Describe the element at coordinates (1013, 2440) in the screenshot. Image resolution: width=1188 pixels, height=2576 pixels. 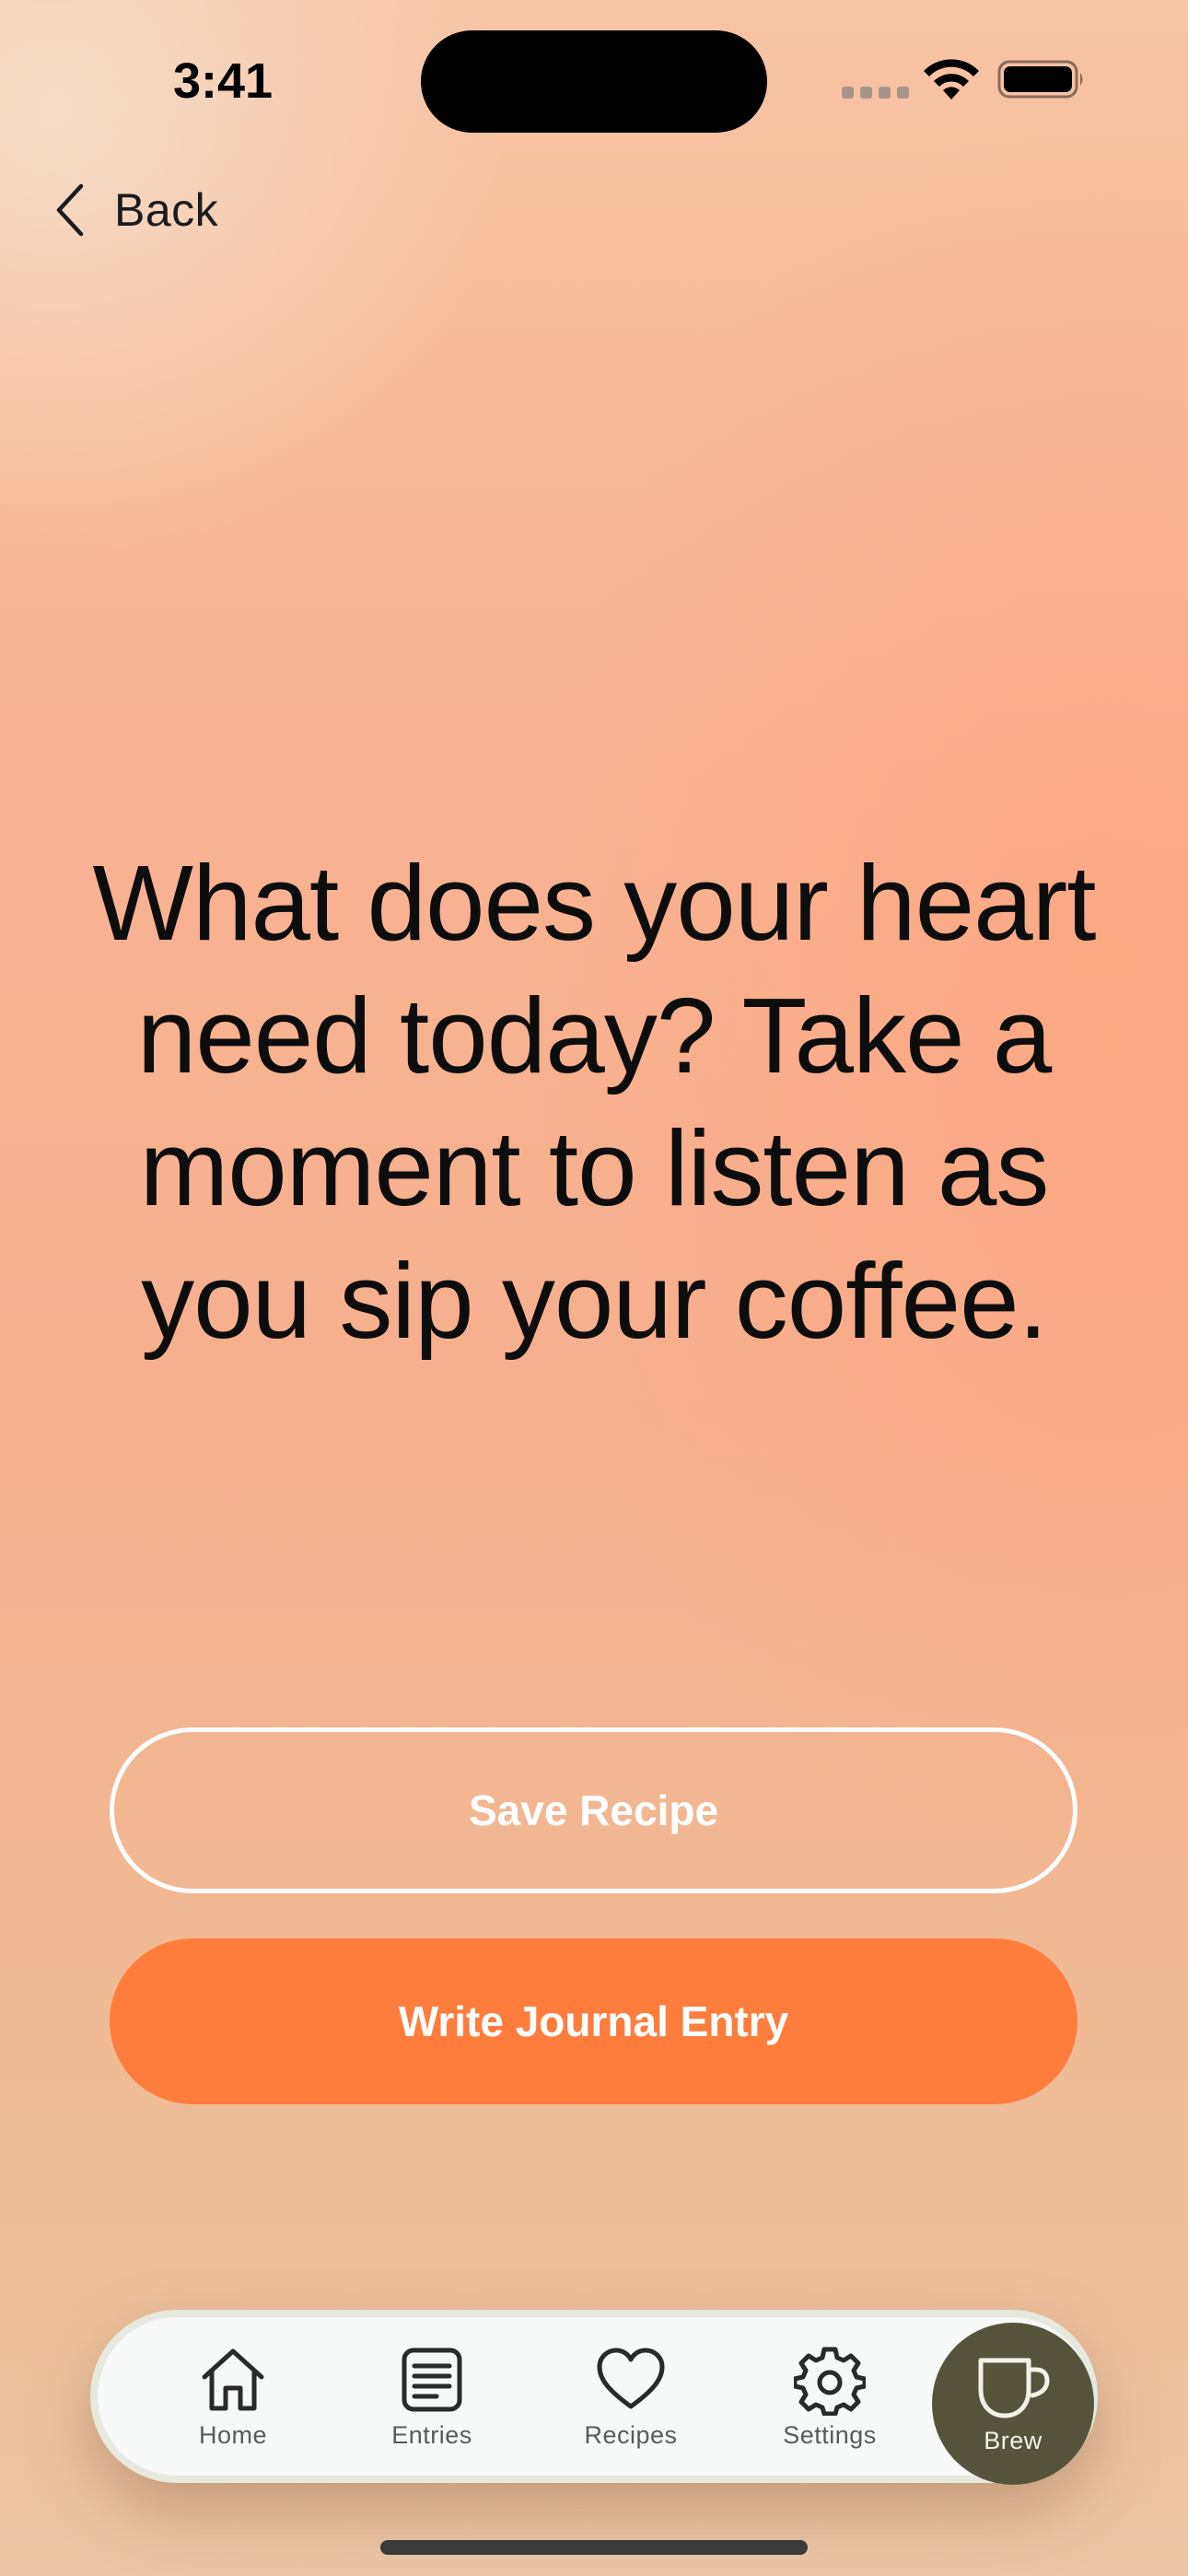
I see `tab-brew-label: Brew` at that location.